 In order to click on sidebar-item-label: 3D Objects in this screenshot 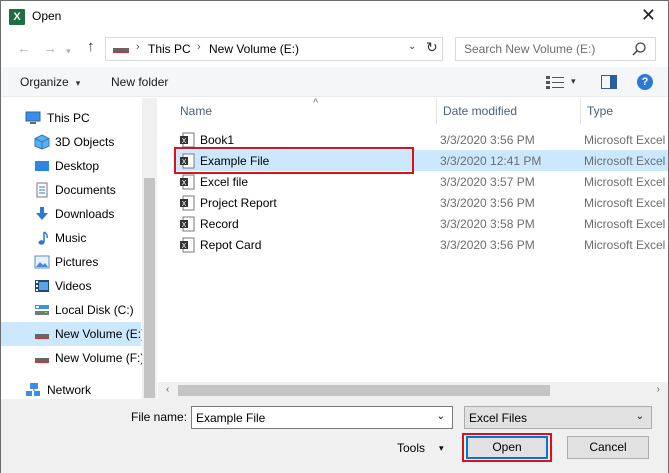, I will do `click(85, 142)`.